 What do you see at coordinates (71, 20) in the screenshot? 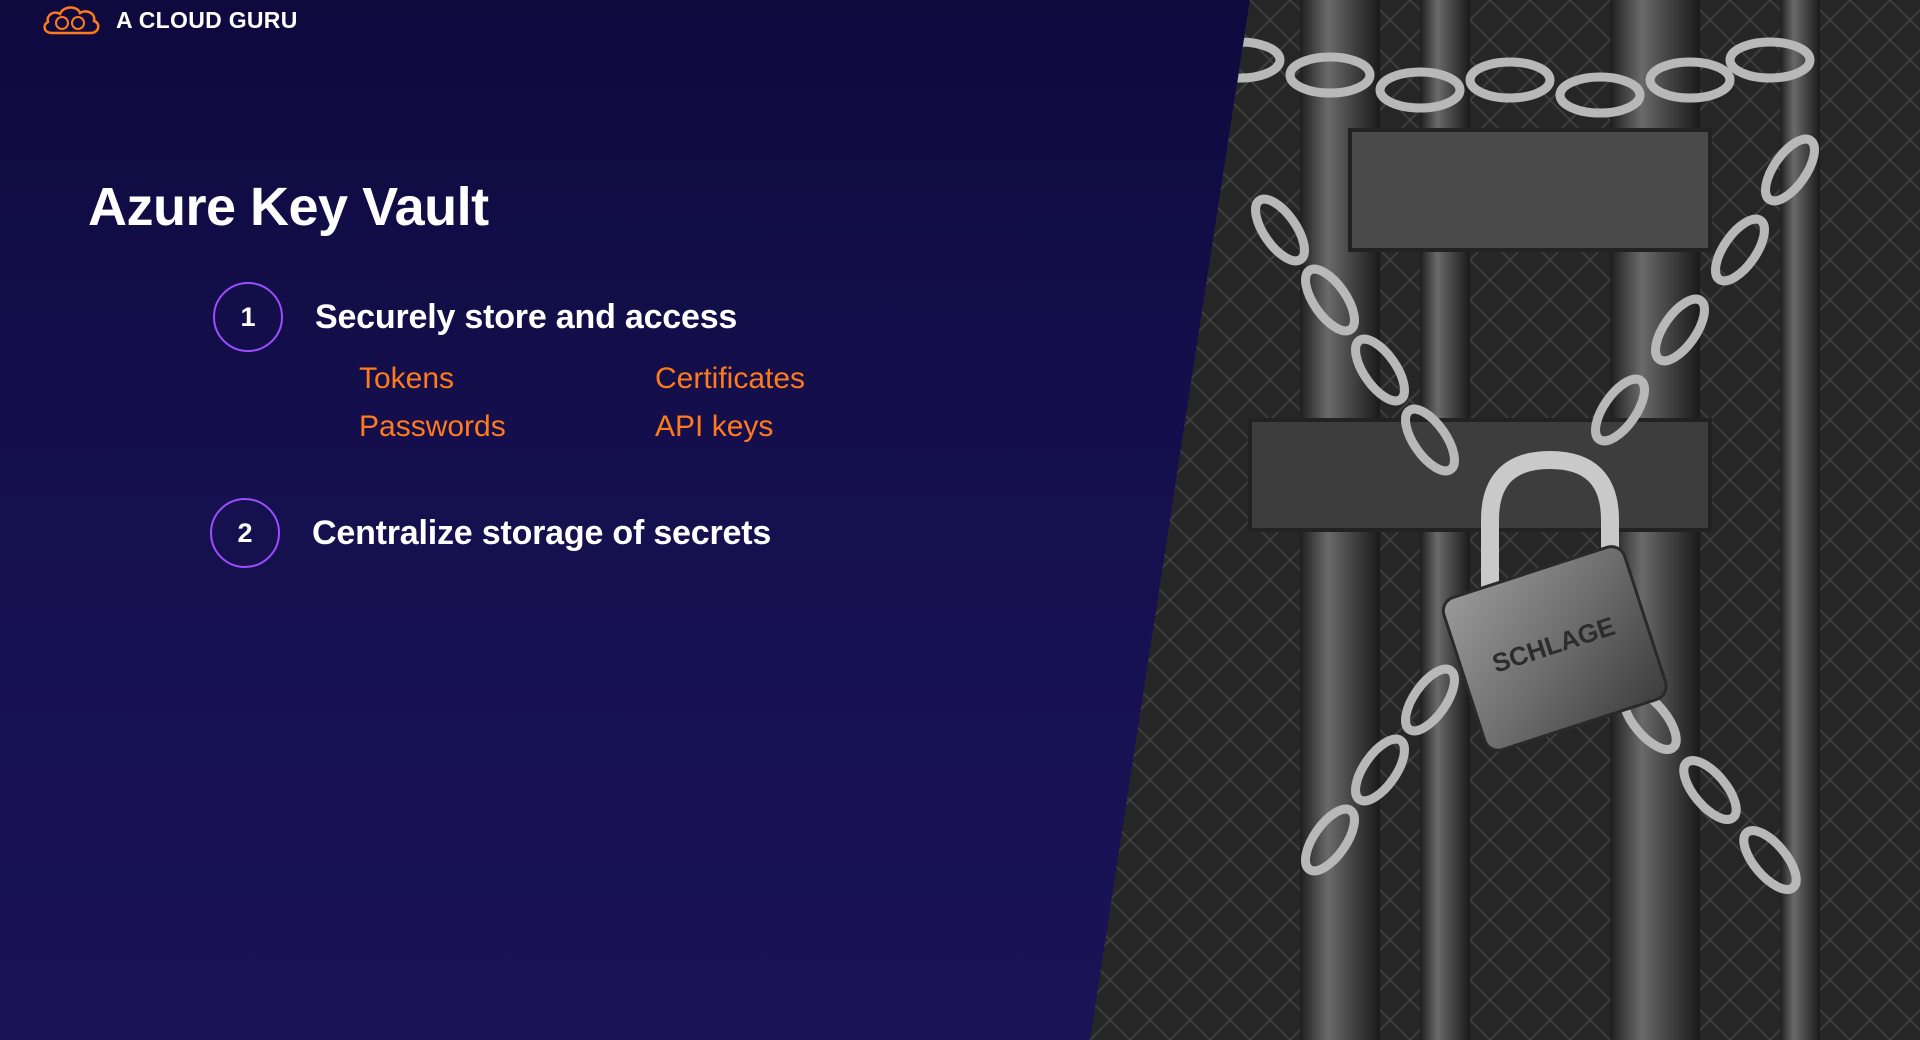
I see `cloud-logo-icon` at bounding box center [71, 20].